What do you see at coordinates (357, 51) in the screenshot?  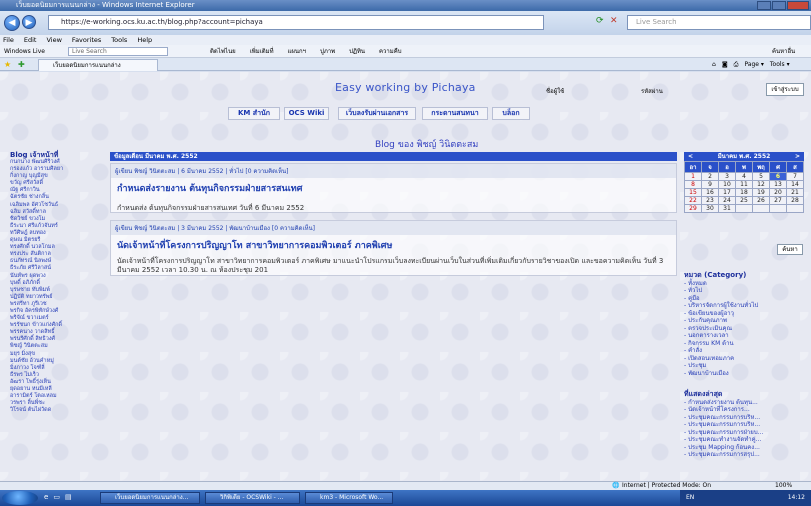 I see `wl-link-5: ปฏิทิน` at bounding box center [357, 51].